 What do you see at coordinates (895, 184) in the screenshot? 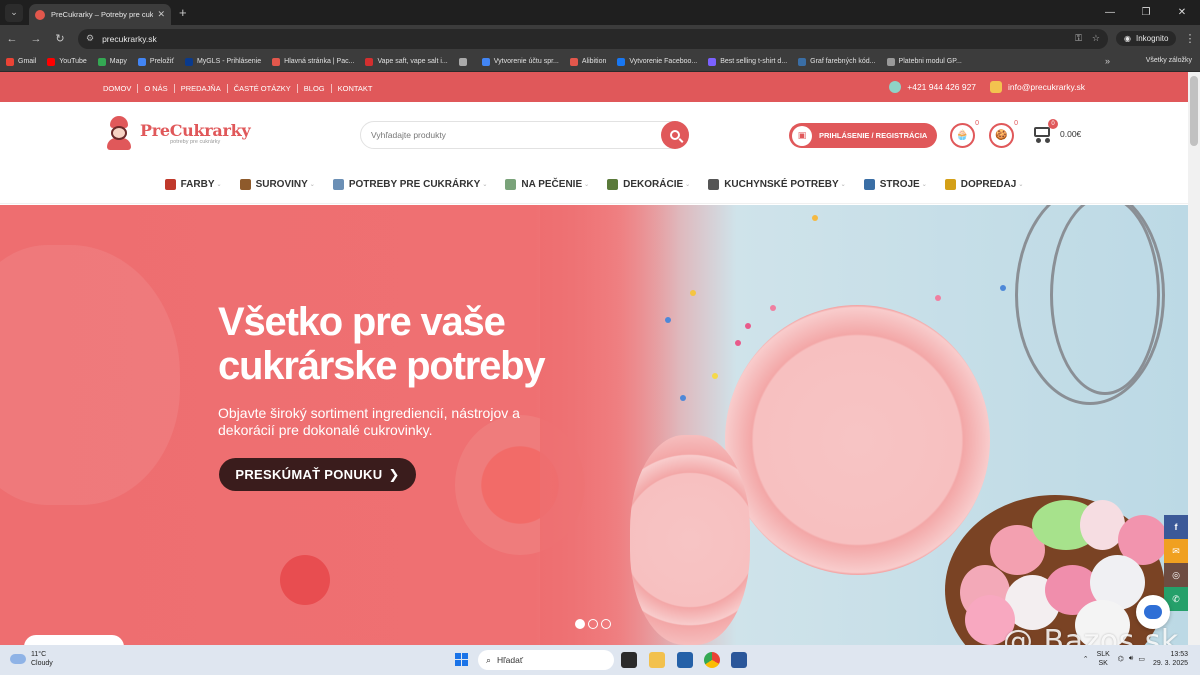
I see `category-item: STROJE ⌄` at bounding box center [895, 184].